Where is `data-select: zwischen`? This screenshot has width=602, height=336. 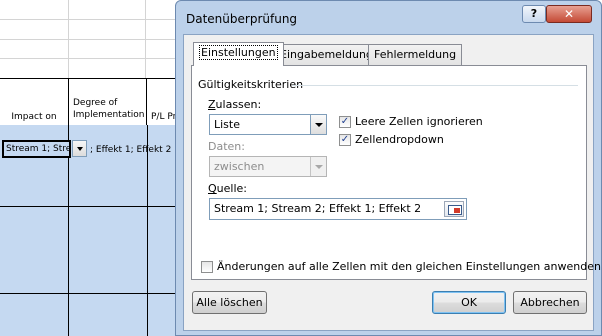
data-select: zwischen is located at coordinates (268, 166).